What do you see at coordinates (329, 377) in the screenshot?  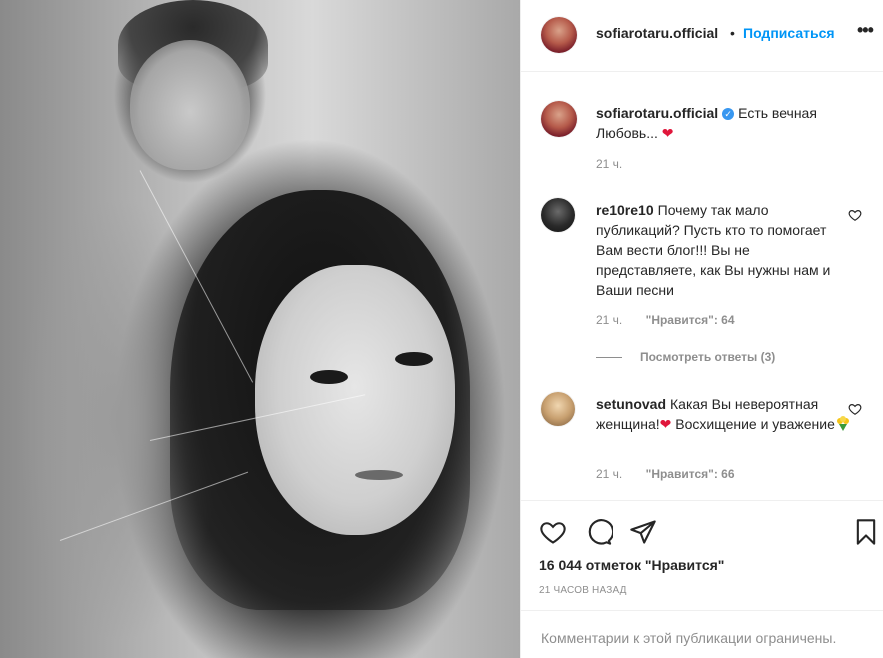 I see `photo-eye-left` at bounding box center [329, 377].